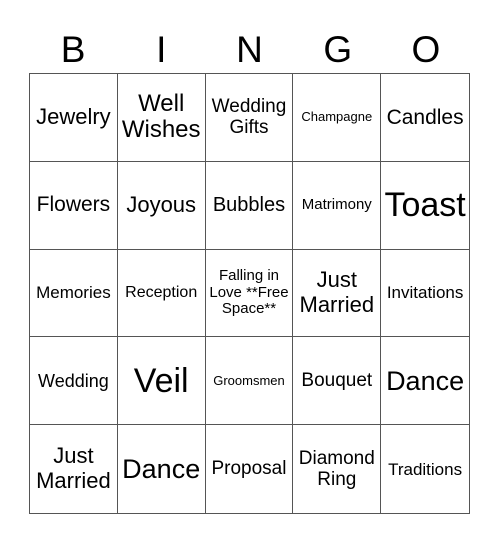  I want to click on bingo-cell: Flowers, so click(74, 205).